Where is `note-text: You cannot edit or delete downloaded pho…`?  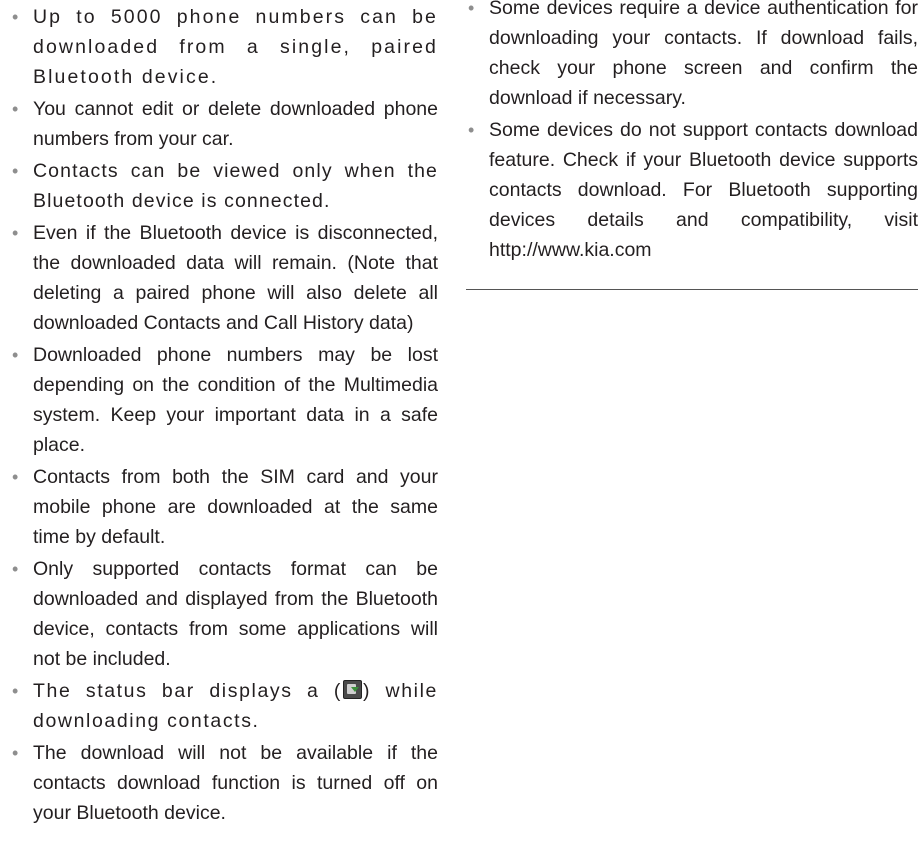
note-text: You cannot edit or delete downloaded pho… is located at coordinates (235, 124).